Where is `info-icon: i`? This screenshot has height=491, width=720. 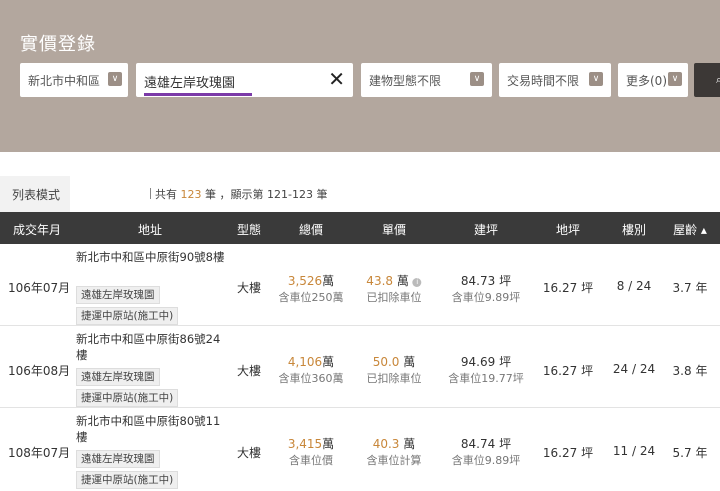
info-icon: i is located at coordinates (417, 282).